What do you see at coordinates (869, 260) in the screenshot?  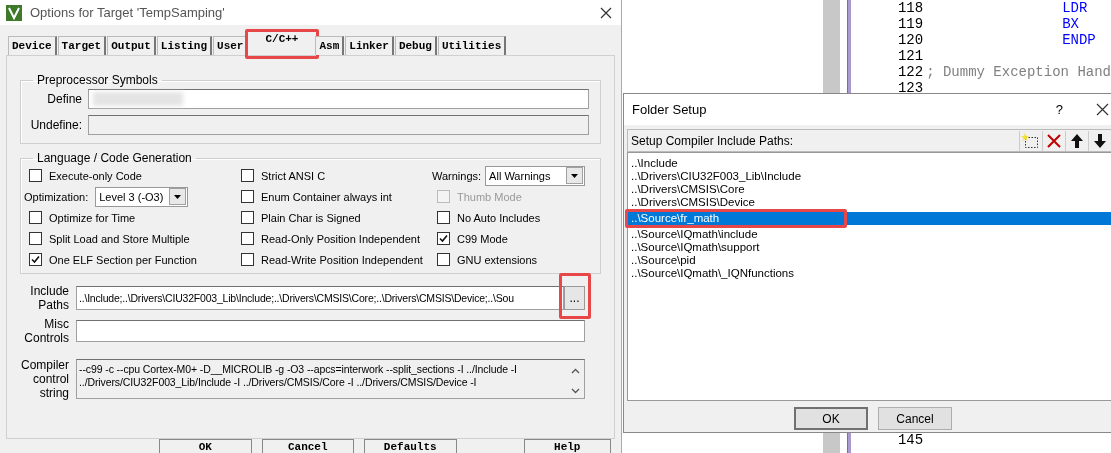 I see `list-item: ..\Source\pid` at bounding box center [869, 260].